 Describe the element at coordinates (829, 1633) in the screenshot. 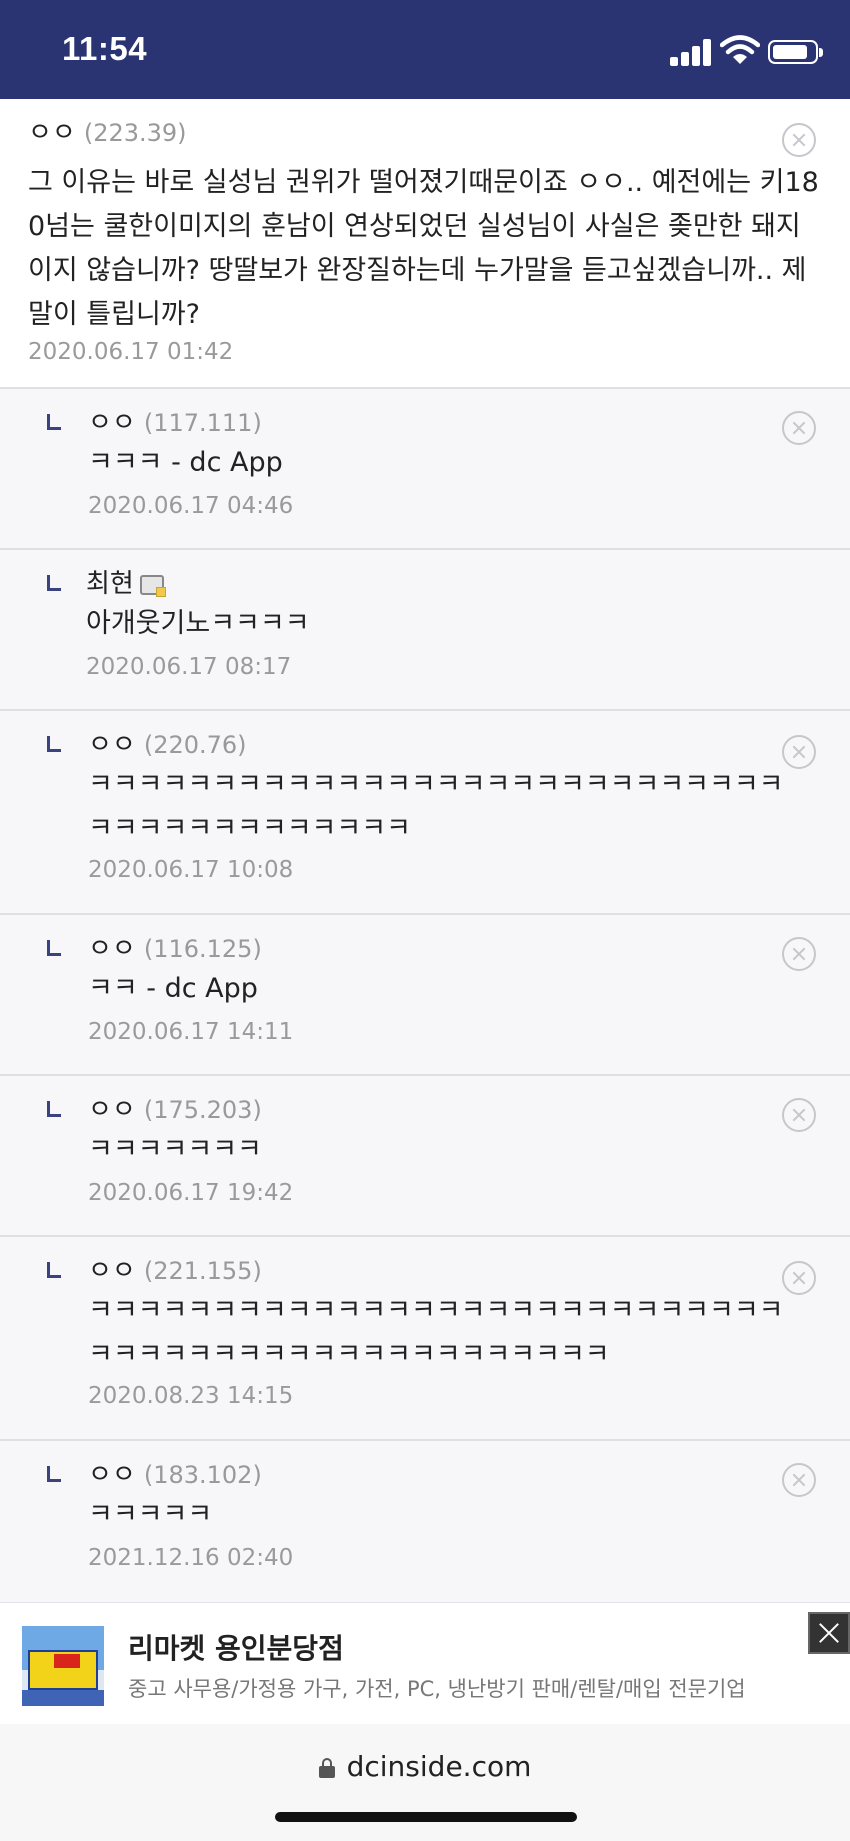

I see `ad-close-button` at that location.